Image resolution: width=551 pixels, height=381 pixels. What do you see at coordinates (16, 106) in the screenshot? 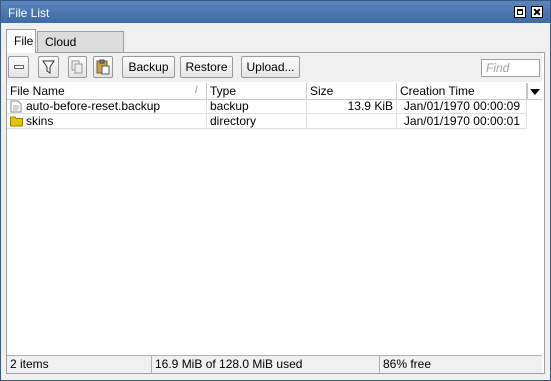
I see `file-icon` at bounding box center [16, 106].